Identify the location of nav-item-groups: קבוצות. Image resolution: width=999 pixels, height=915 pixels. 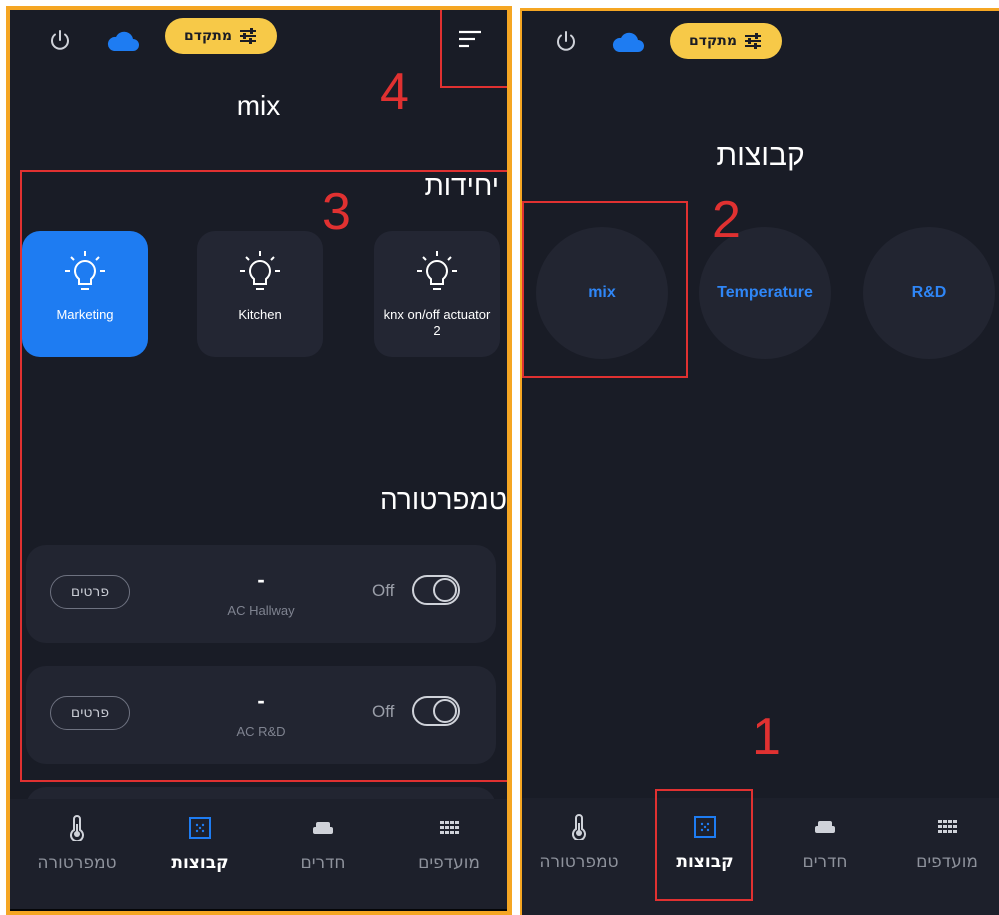
(200, 844).